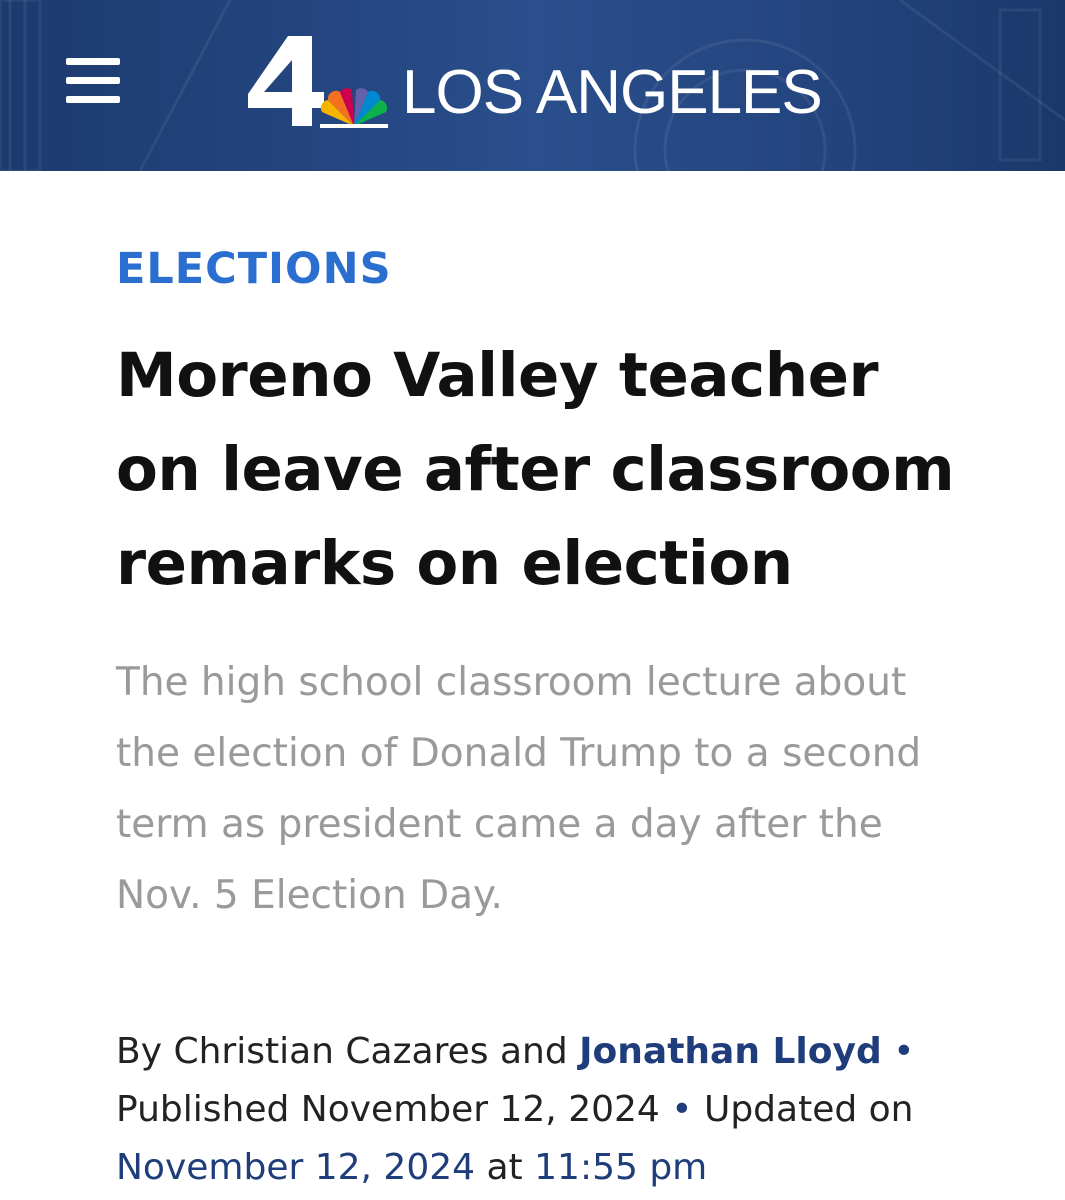 This screenshot has width=1065, height=1200. What do you see at coordinates (94, 81) in the screenshot?
I see `menu-button` at bounding box center [94, 81].